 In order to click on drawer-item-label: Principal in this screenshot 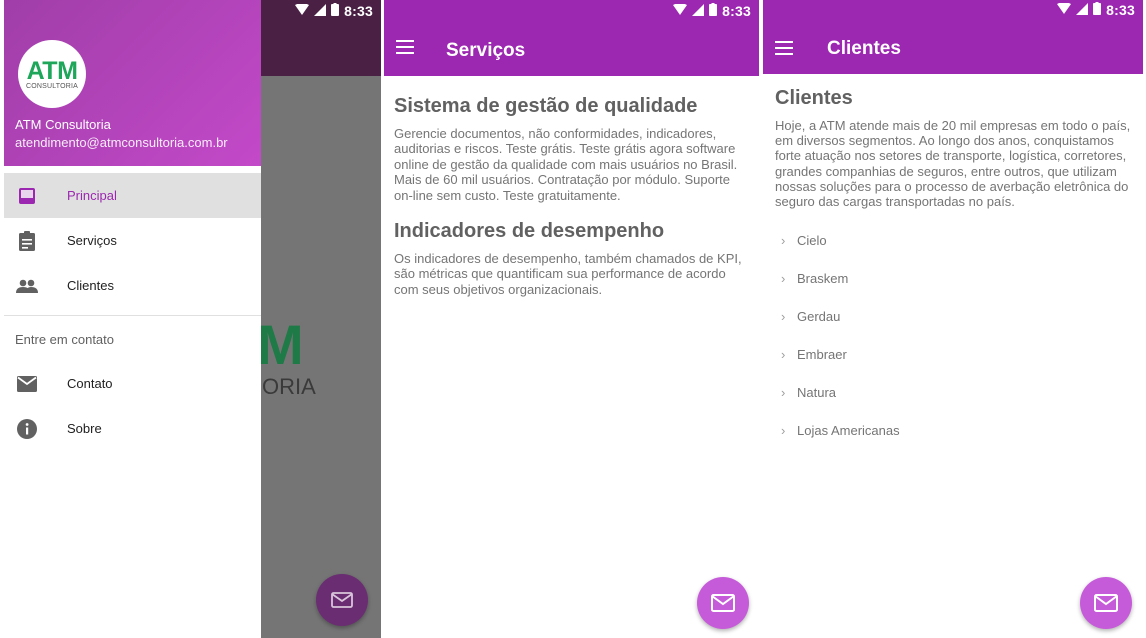, I will do `click(92, 195)`.